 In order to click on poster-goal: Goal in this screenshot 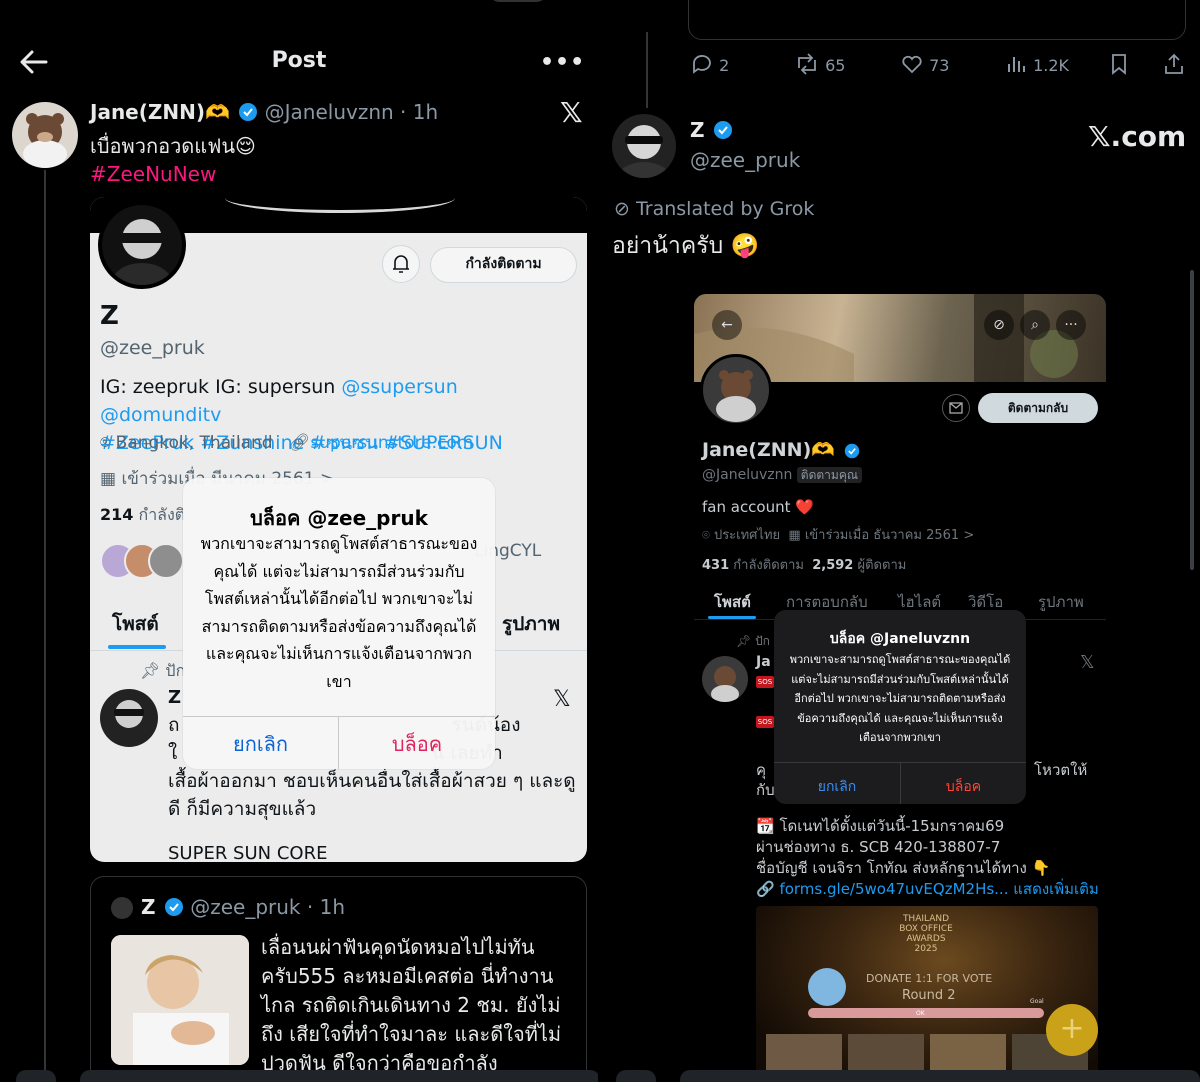, I will do `click(1037, 1001)`.